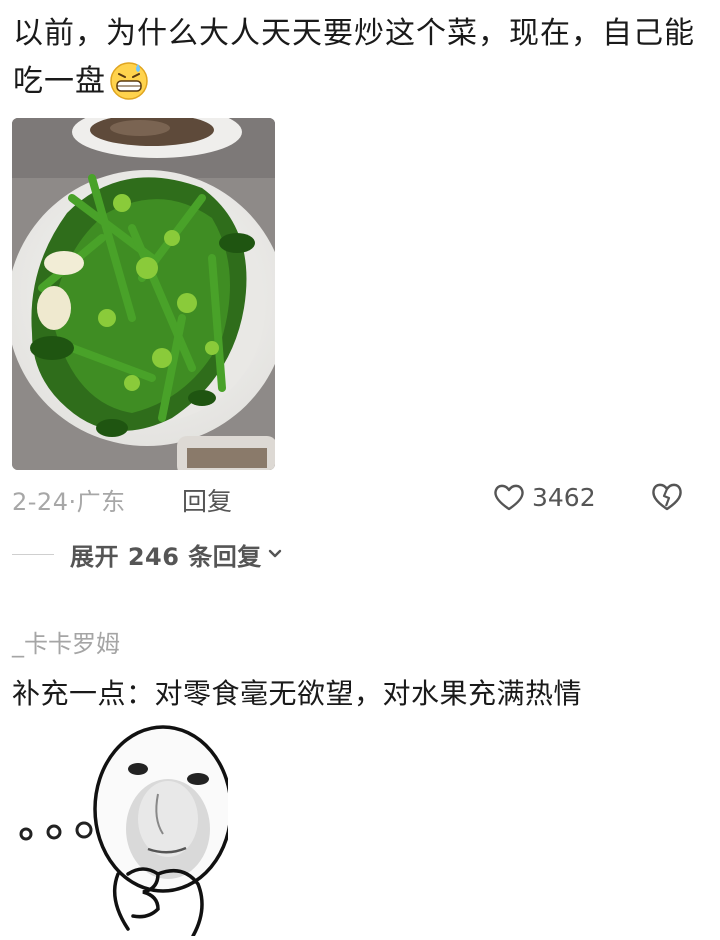 This screenshot has width=720, height=940. What do you see at coordinates (509, 497) in the screenshot?
I see `heart-outline-icon` at bounding box center [509, 497].